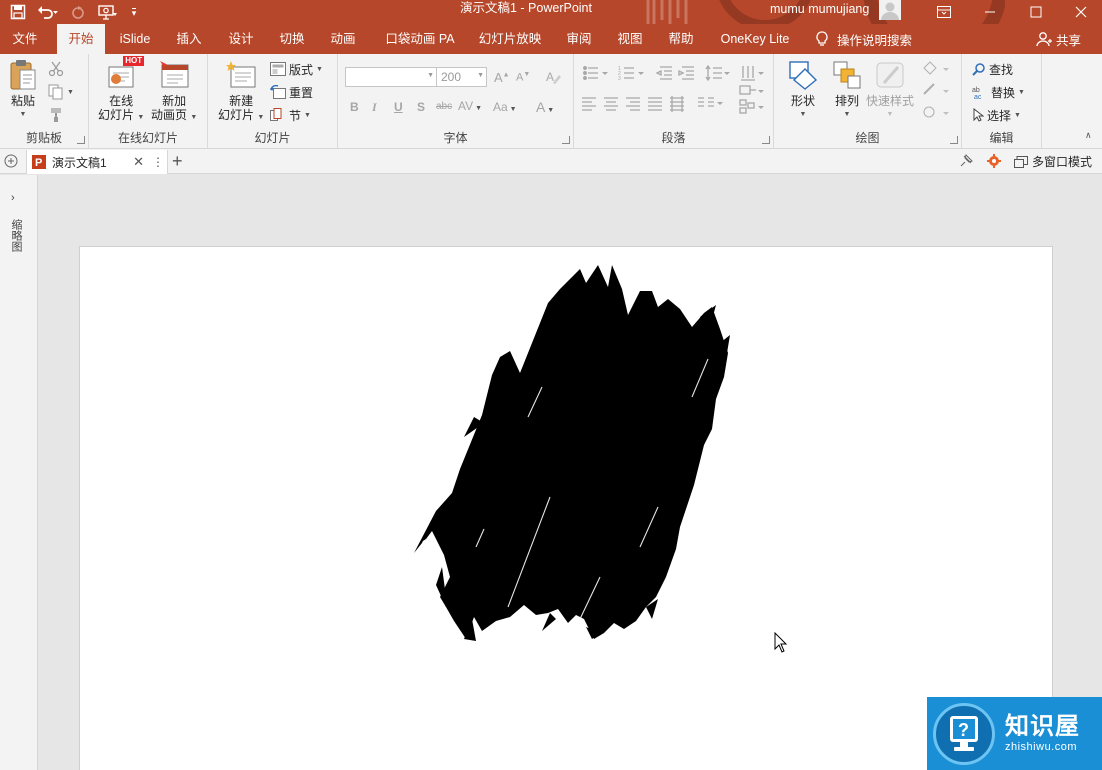 The width and height of the screenshot is (1102, 770). Describe the element at coordinates (990, 12) in the screenshot. I see `minimize-button` at that location.